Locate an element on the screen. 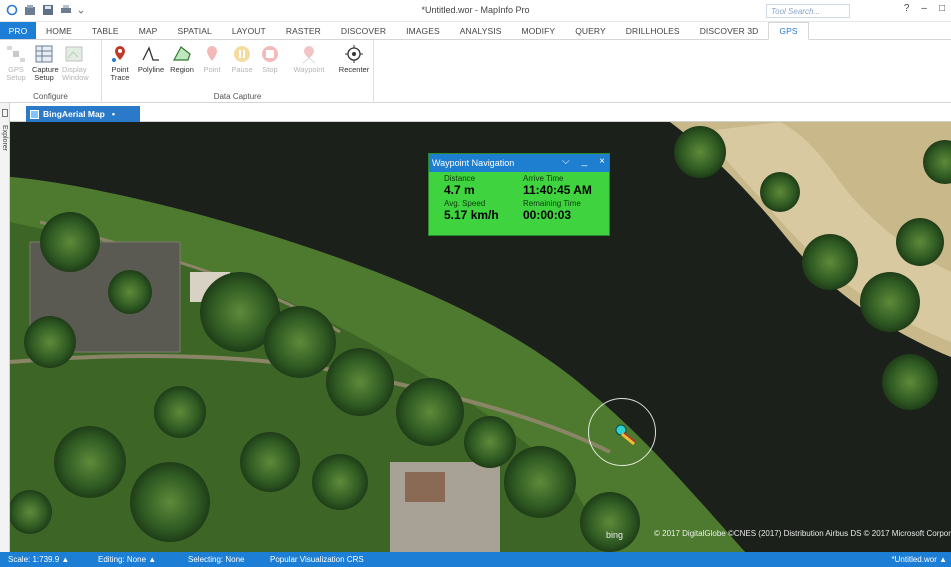 The width and height of the screenshot is (951, 567). remaining-time-value: 00:00:03 is located at coordinates (547, 215).